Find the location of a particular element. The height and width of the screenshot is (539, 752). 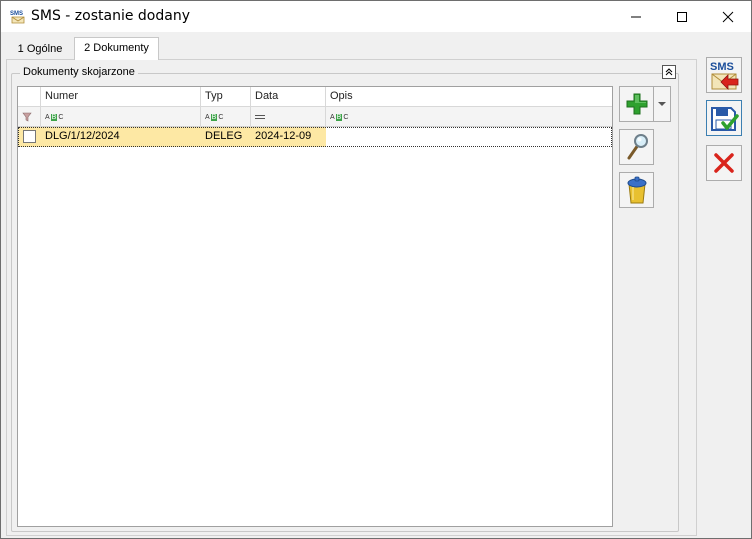

maximize-icon is located at coordinates (682, 16).